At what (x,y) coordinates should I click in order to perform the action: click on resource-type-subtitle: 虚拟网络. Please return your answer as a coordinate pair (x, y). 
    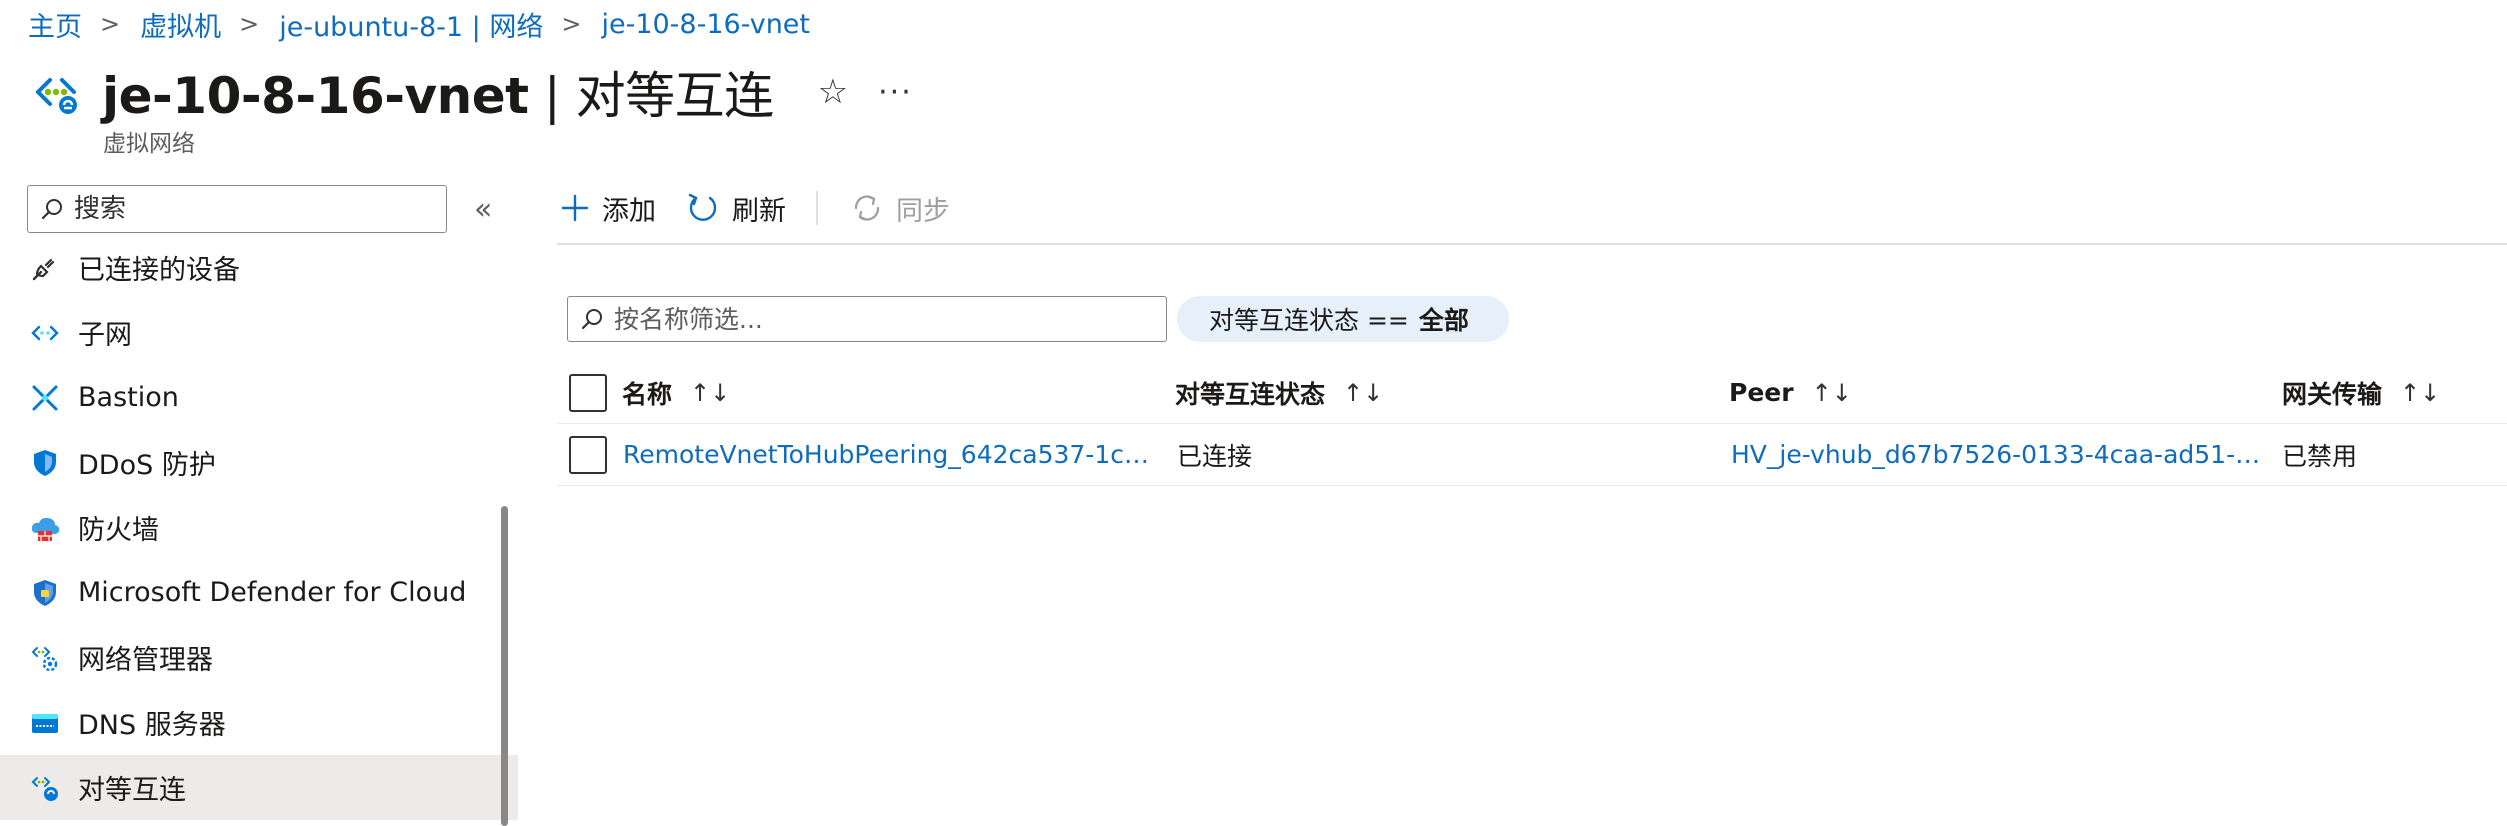
    Looking at the image, I should click on (149, 144).